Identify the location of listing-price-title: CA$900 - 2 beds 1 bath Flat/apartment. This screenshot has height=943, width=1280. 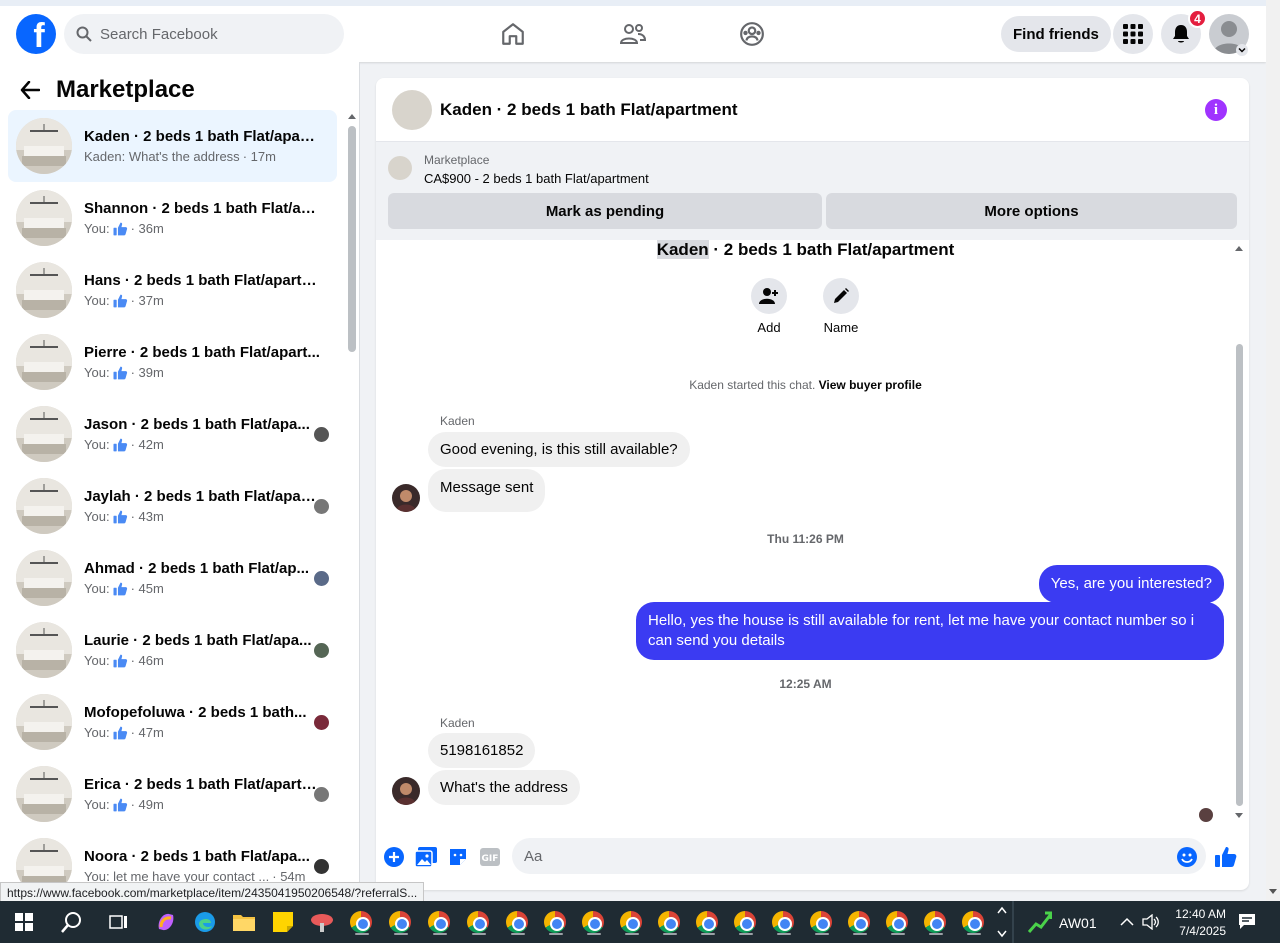
(536, 178).